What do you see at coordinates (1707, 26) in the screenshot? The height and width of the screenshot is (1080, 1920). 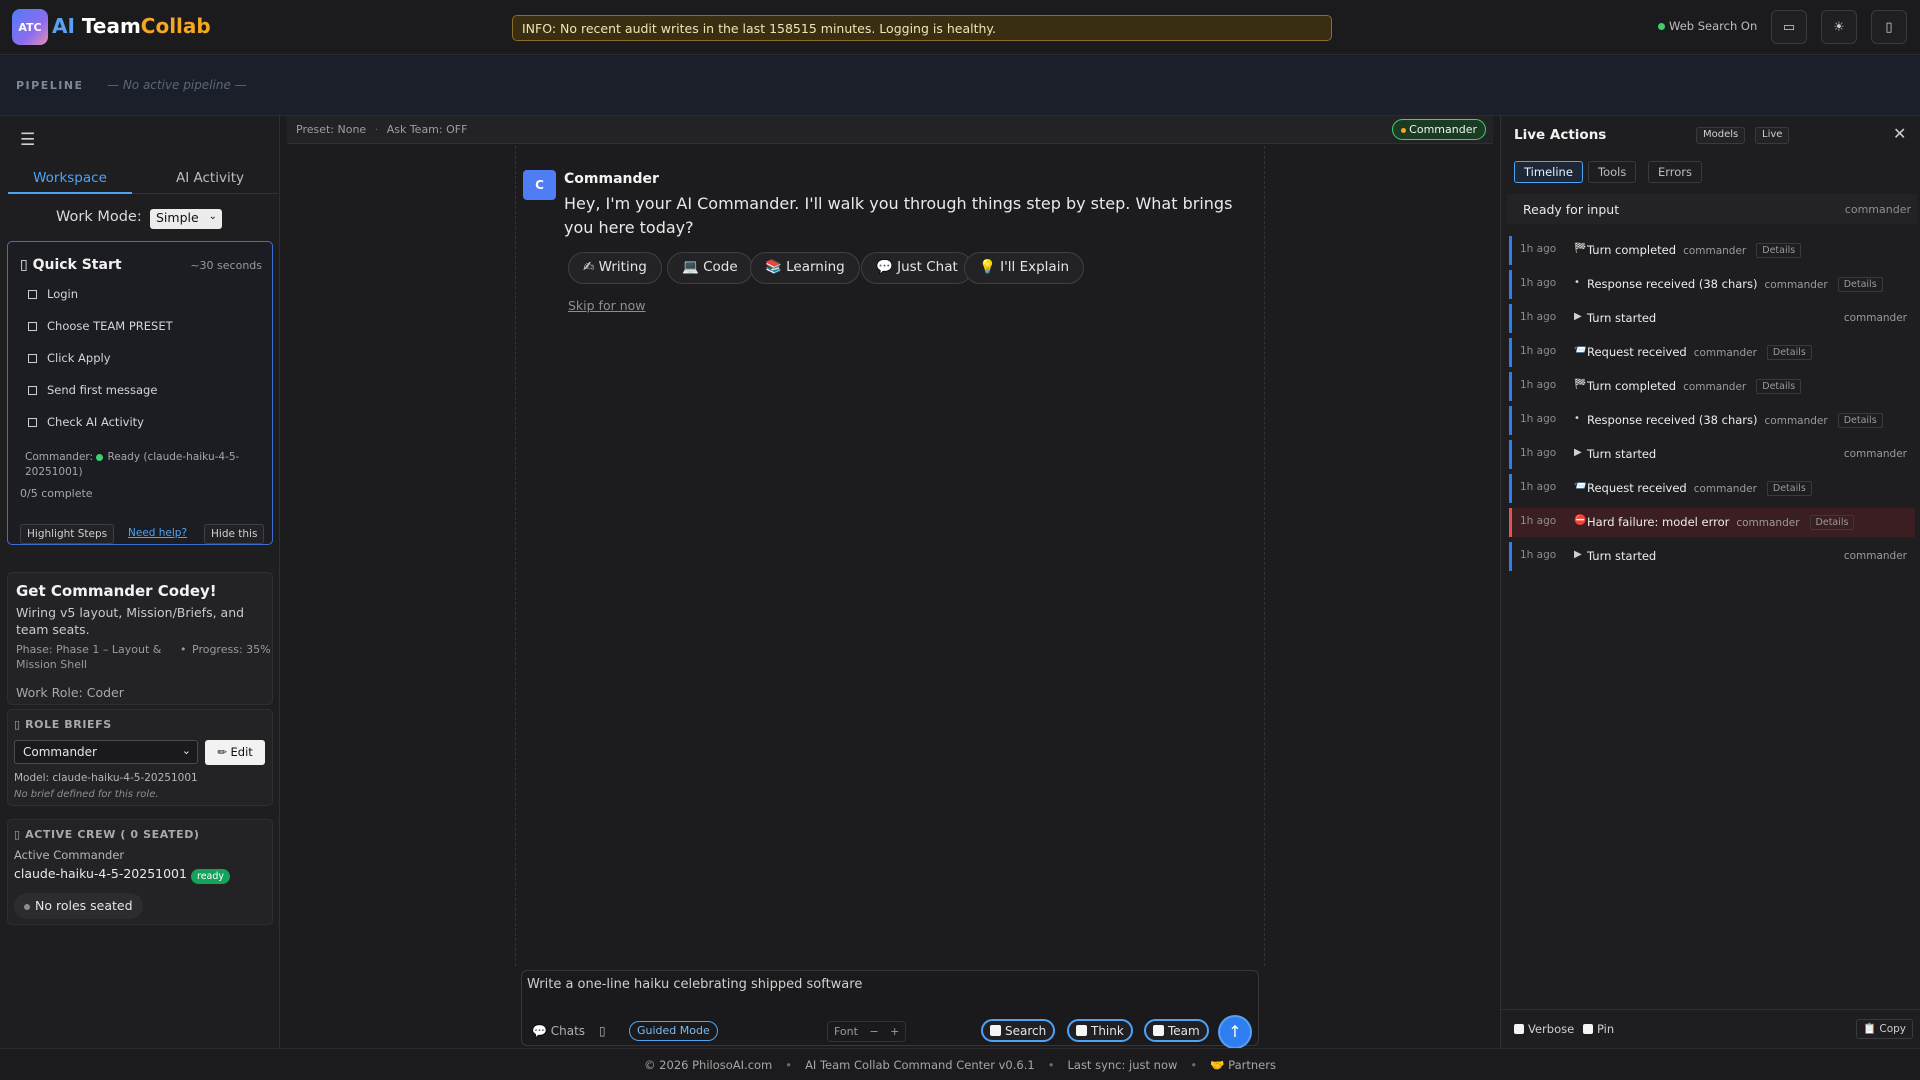 I see `web-search-status: Web Search On` at bounding box center [1707, 26].